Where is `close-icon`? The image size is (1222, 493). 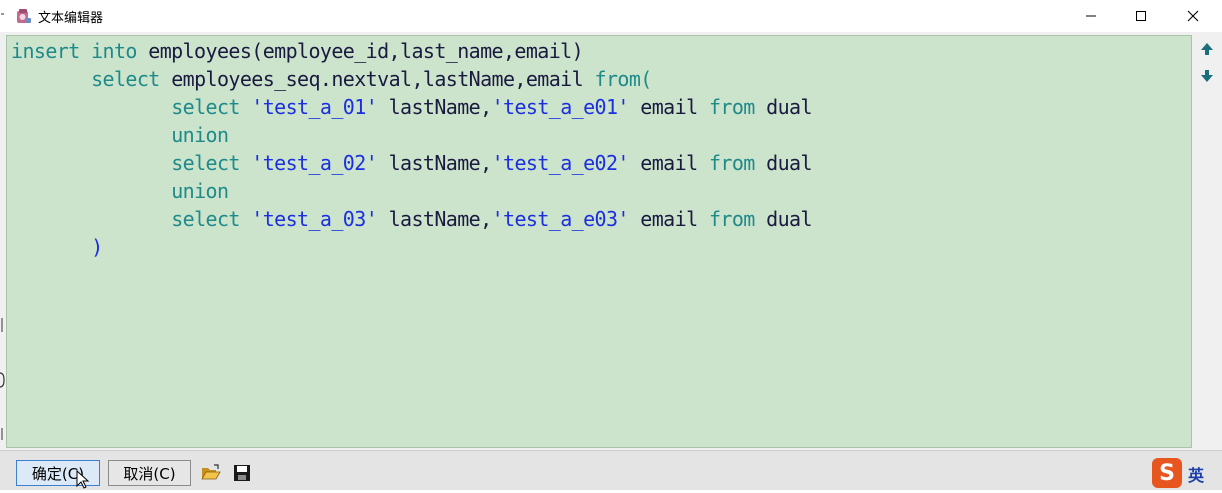
close-icon is located at coordinates (1193, 16).